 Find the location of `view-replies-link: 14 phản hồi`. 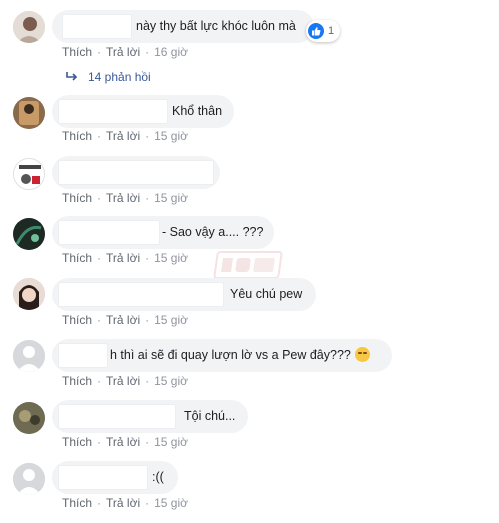

view-replies-link: 14 phản hồi is located at coordinates (108, 77).